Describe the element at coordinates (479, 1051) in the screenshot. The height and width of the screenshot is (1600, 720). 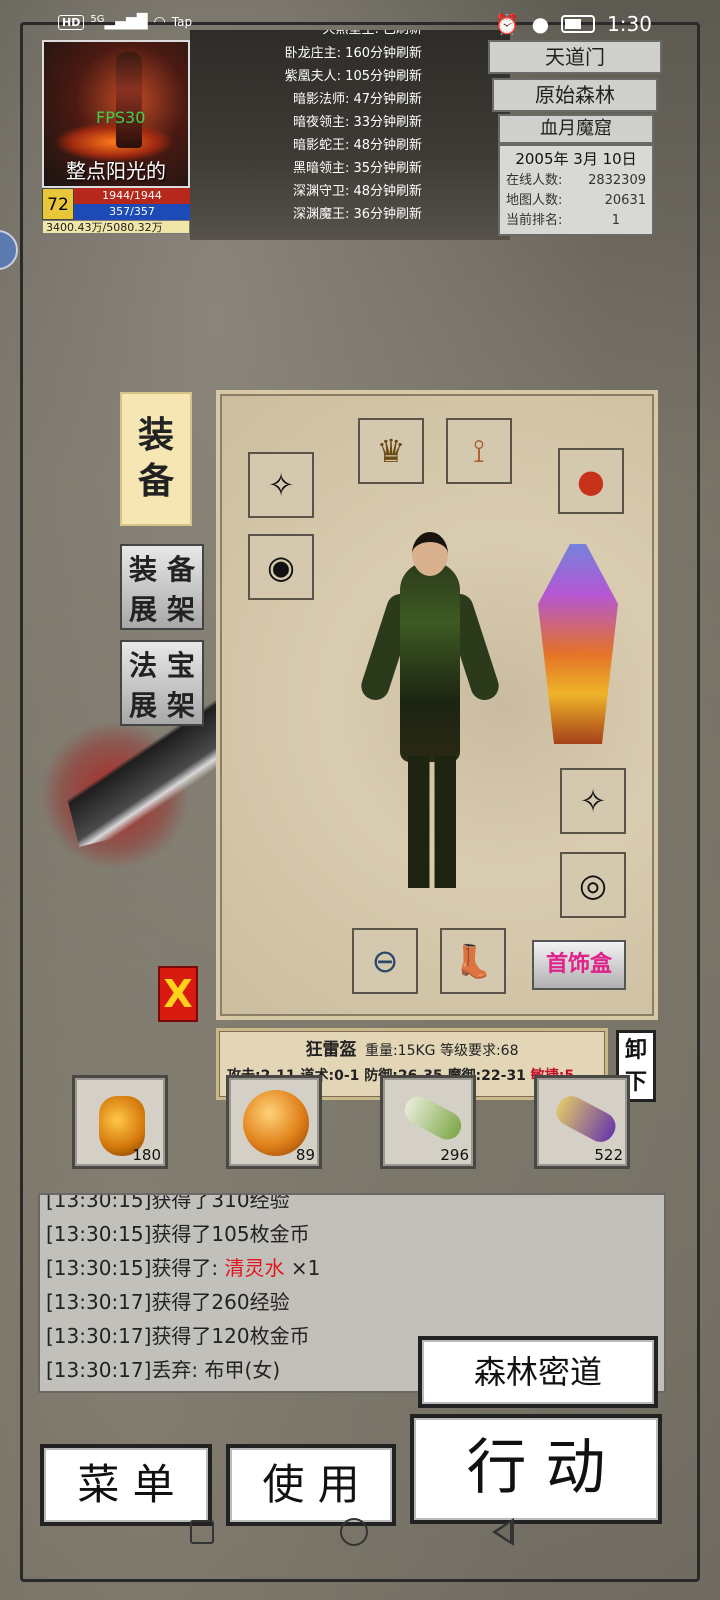
I see `item-level-req: 等级要求:68` at that location.